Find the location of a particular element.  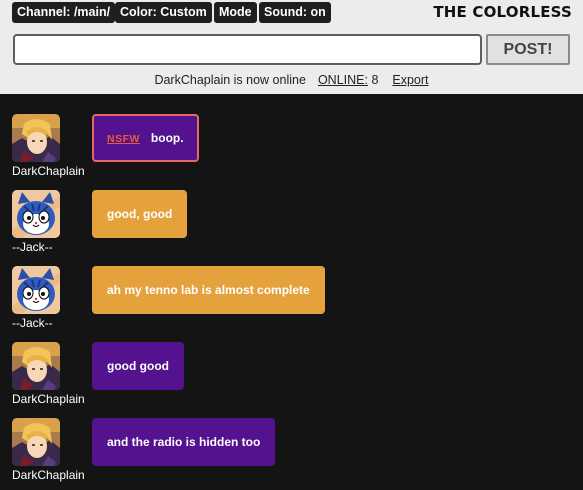

message-text: good, good is located at coordinates (140, 214).